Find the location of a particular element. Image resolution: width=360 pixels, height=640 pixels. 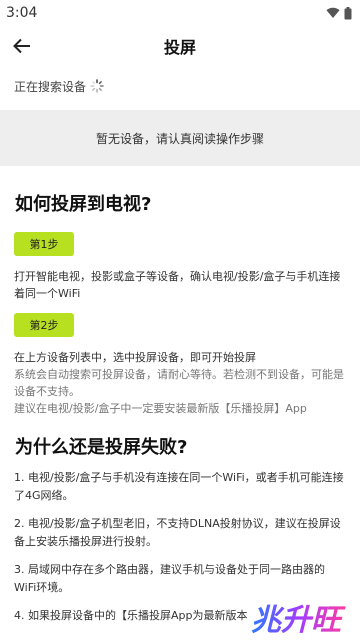

app-bar: 投屏 is located at coordinates (180, 46).